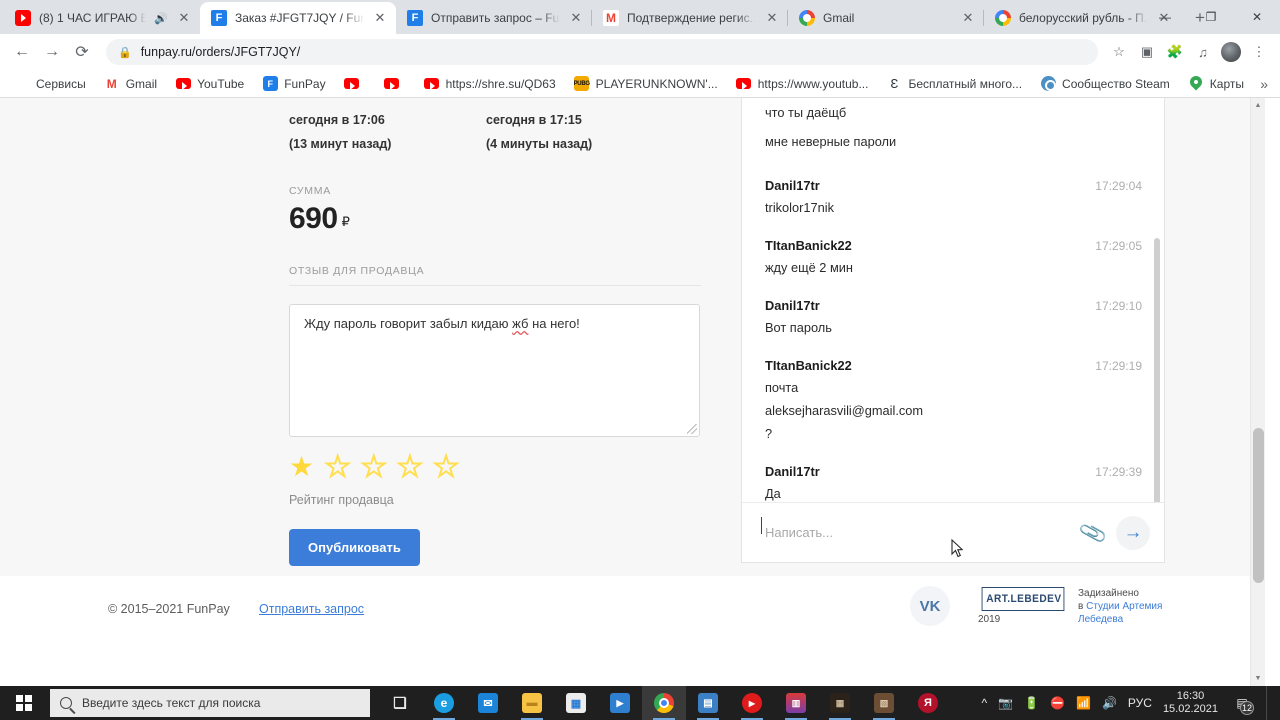  I want to click on bookmark-services: Сервисы, so click(50, 84).